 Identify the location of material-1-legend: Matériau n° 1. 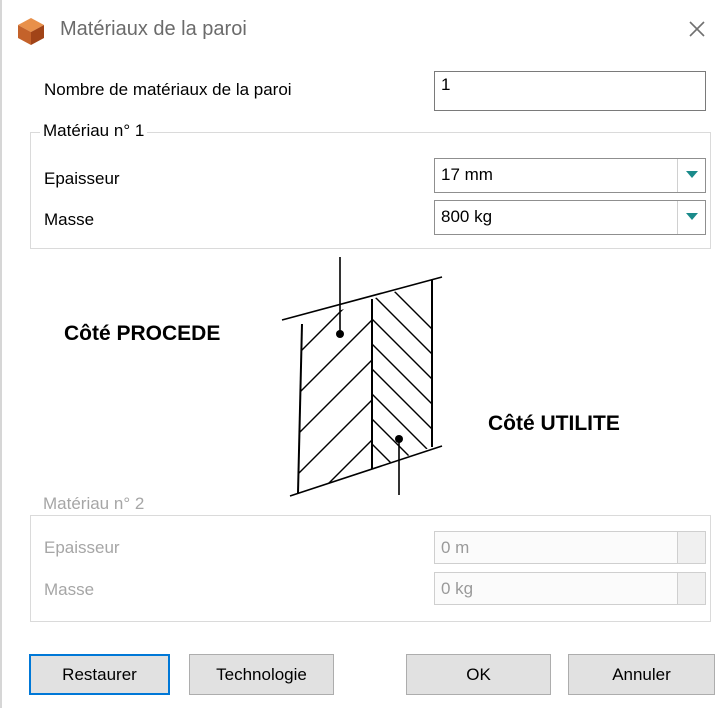
(94, 131).